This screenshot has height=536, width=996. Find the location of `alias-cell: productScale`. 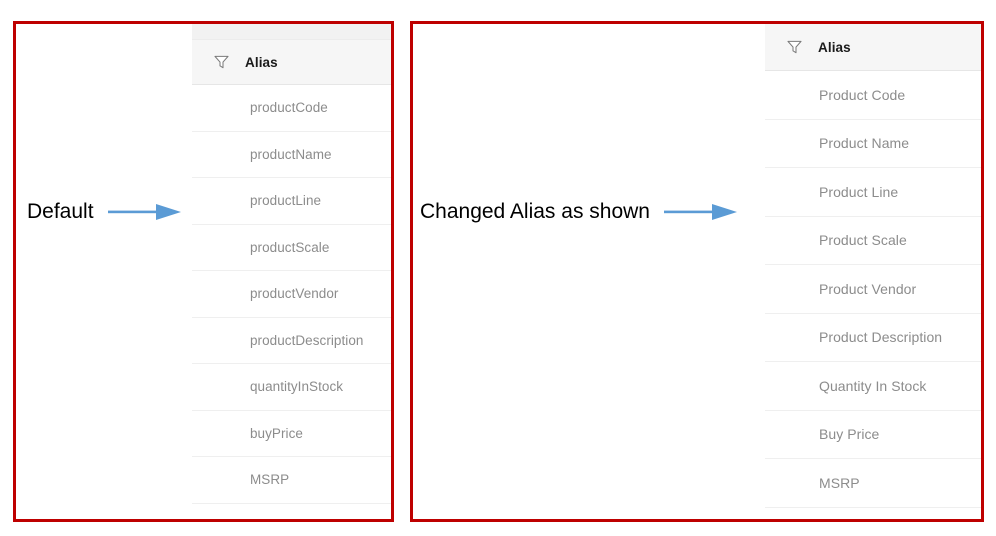

alias-cell: productScale is located at coordinates (290, 247).